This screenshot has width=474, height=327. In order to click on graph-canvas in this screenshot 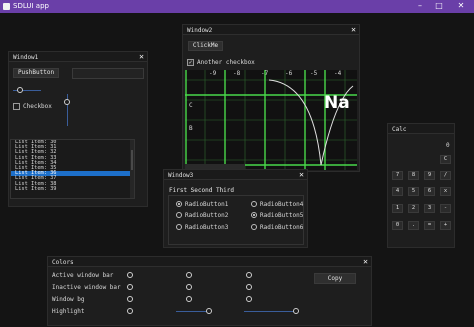, I will do `click(271, 120)`.